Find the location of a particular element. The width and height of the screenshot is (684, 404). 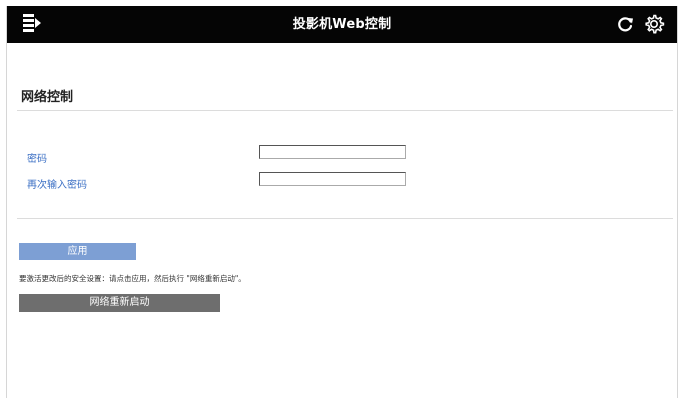

refresh-icon is located at coordinates (625, 24).